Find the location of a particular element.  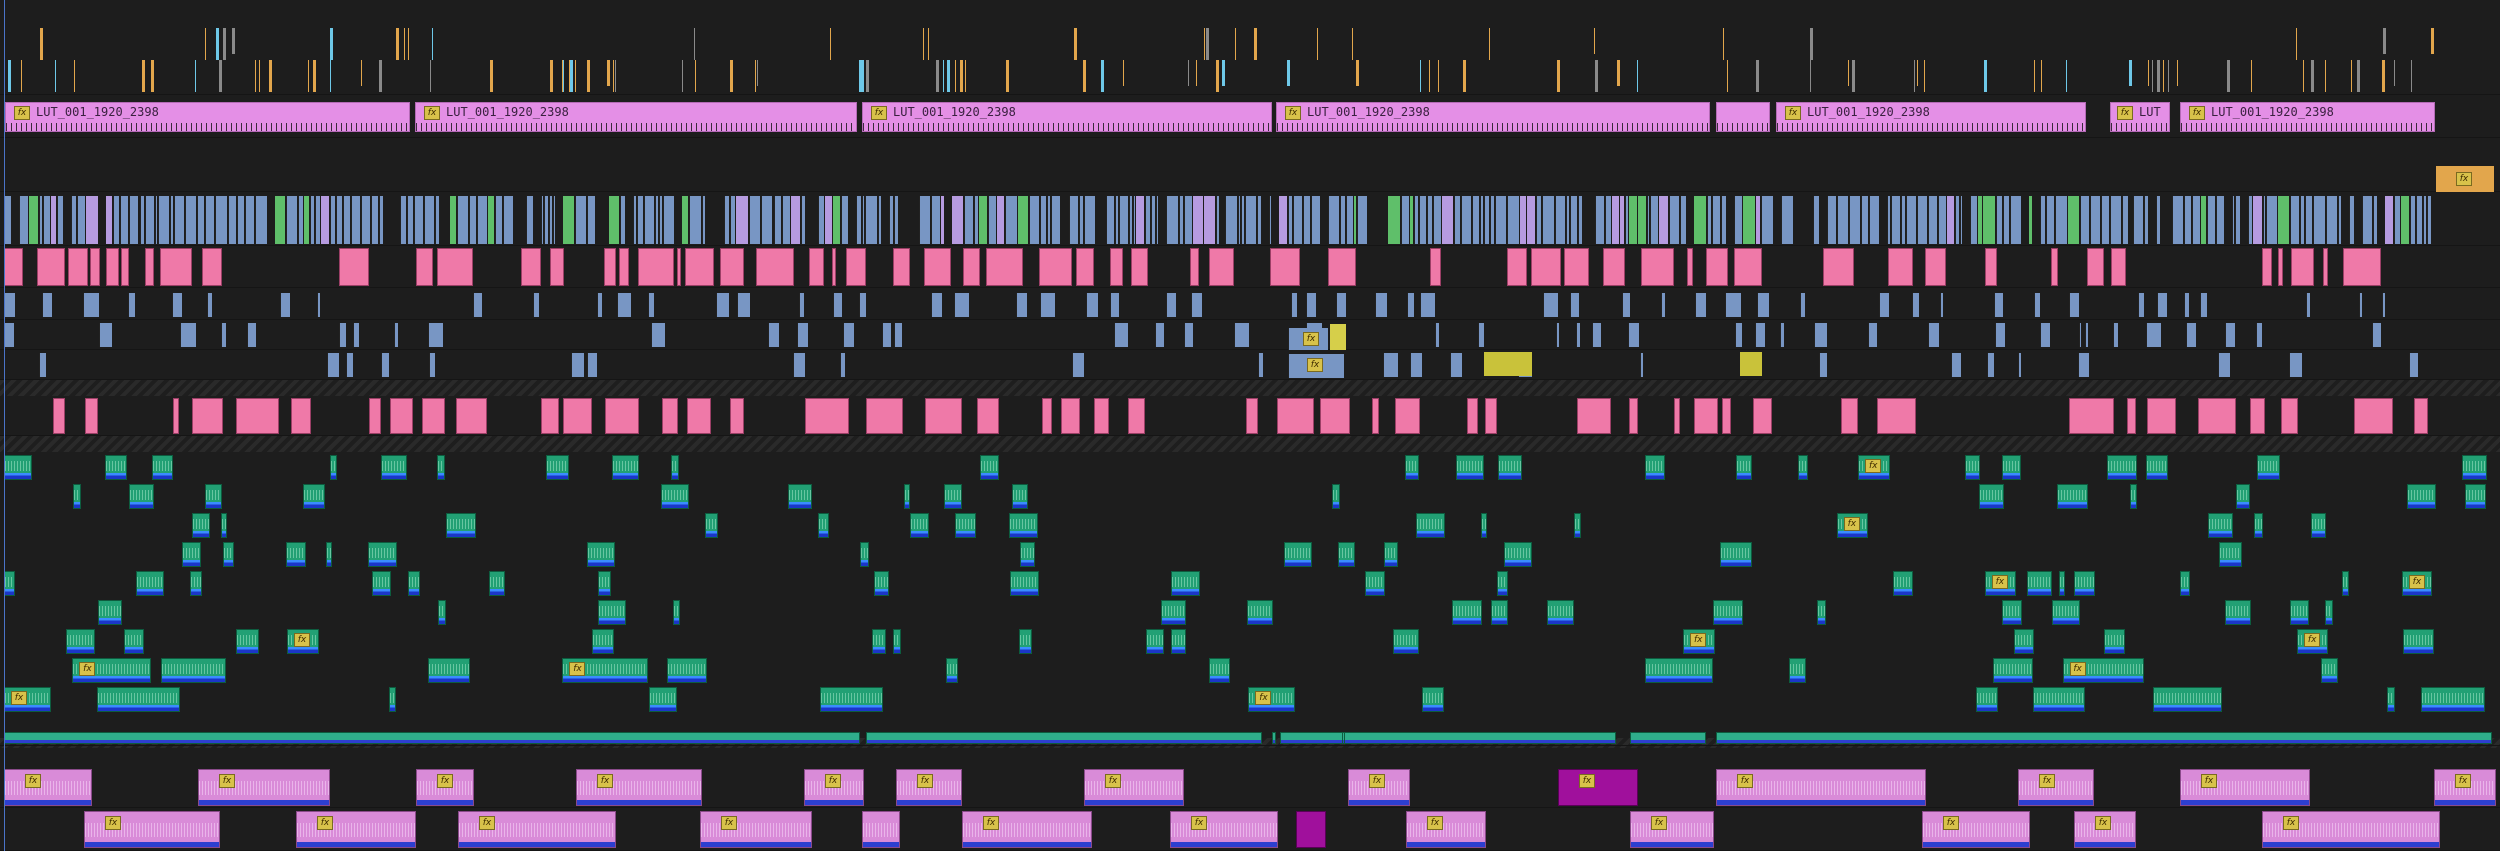

nested-sequence-clip is located at coordinates (1668, 738).